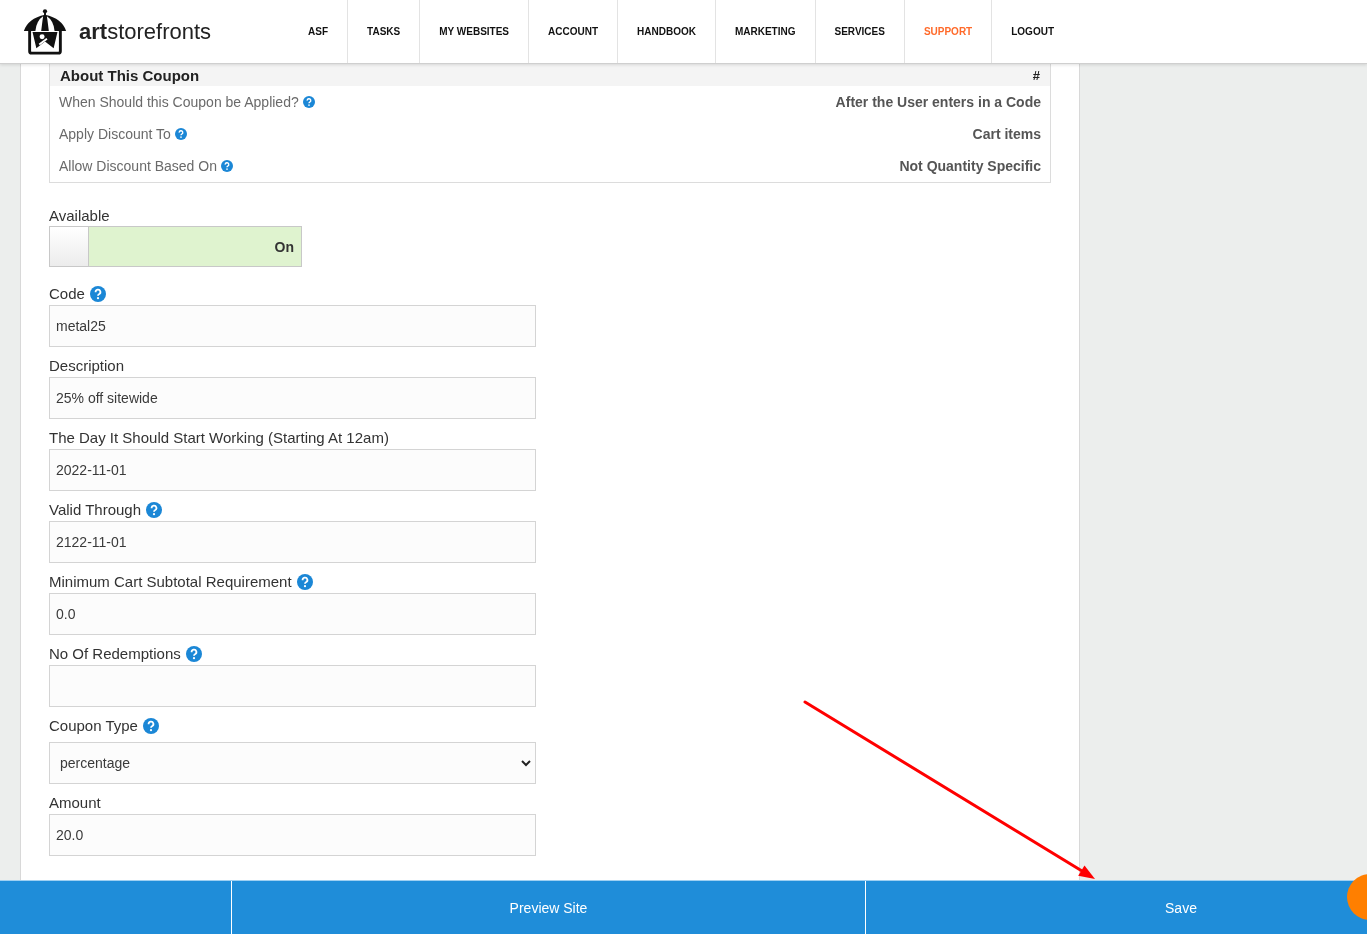 This screenshot has width=1367, height=934. I want to click on input-field, so click(292, 686).